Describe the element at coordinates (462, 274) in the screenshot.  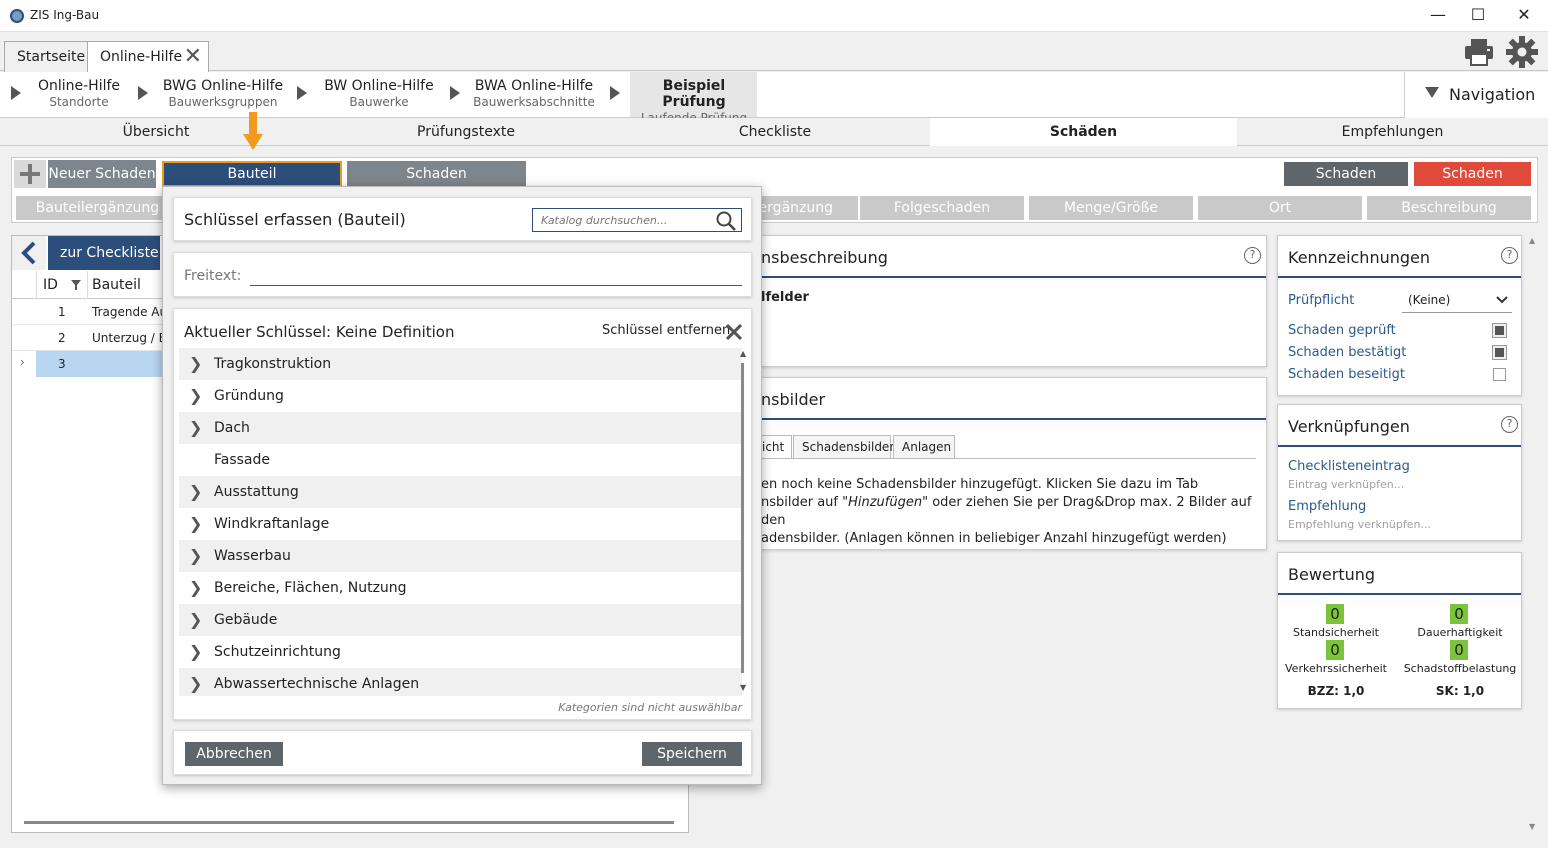
I see `freitext-box: Freitext:` at that location.